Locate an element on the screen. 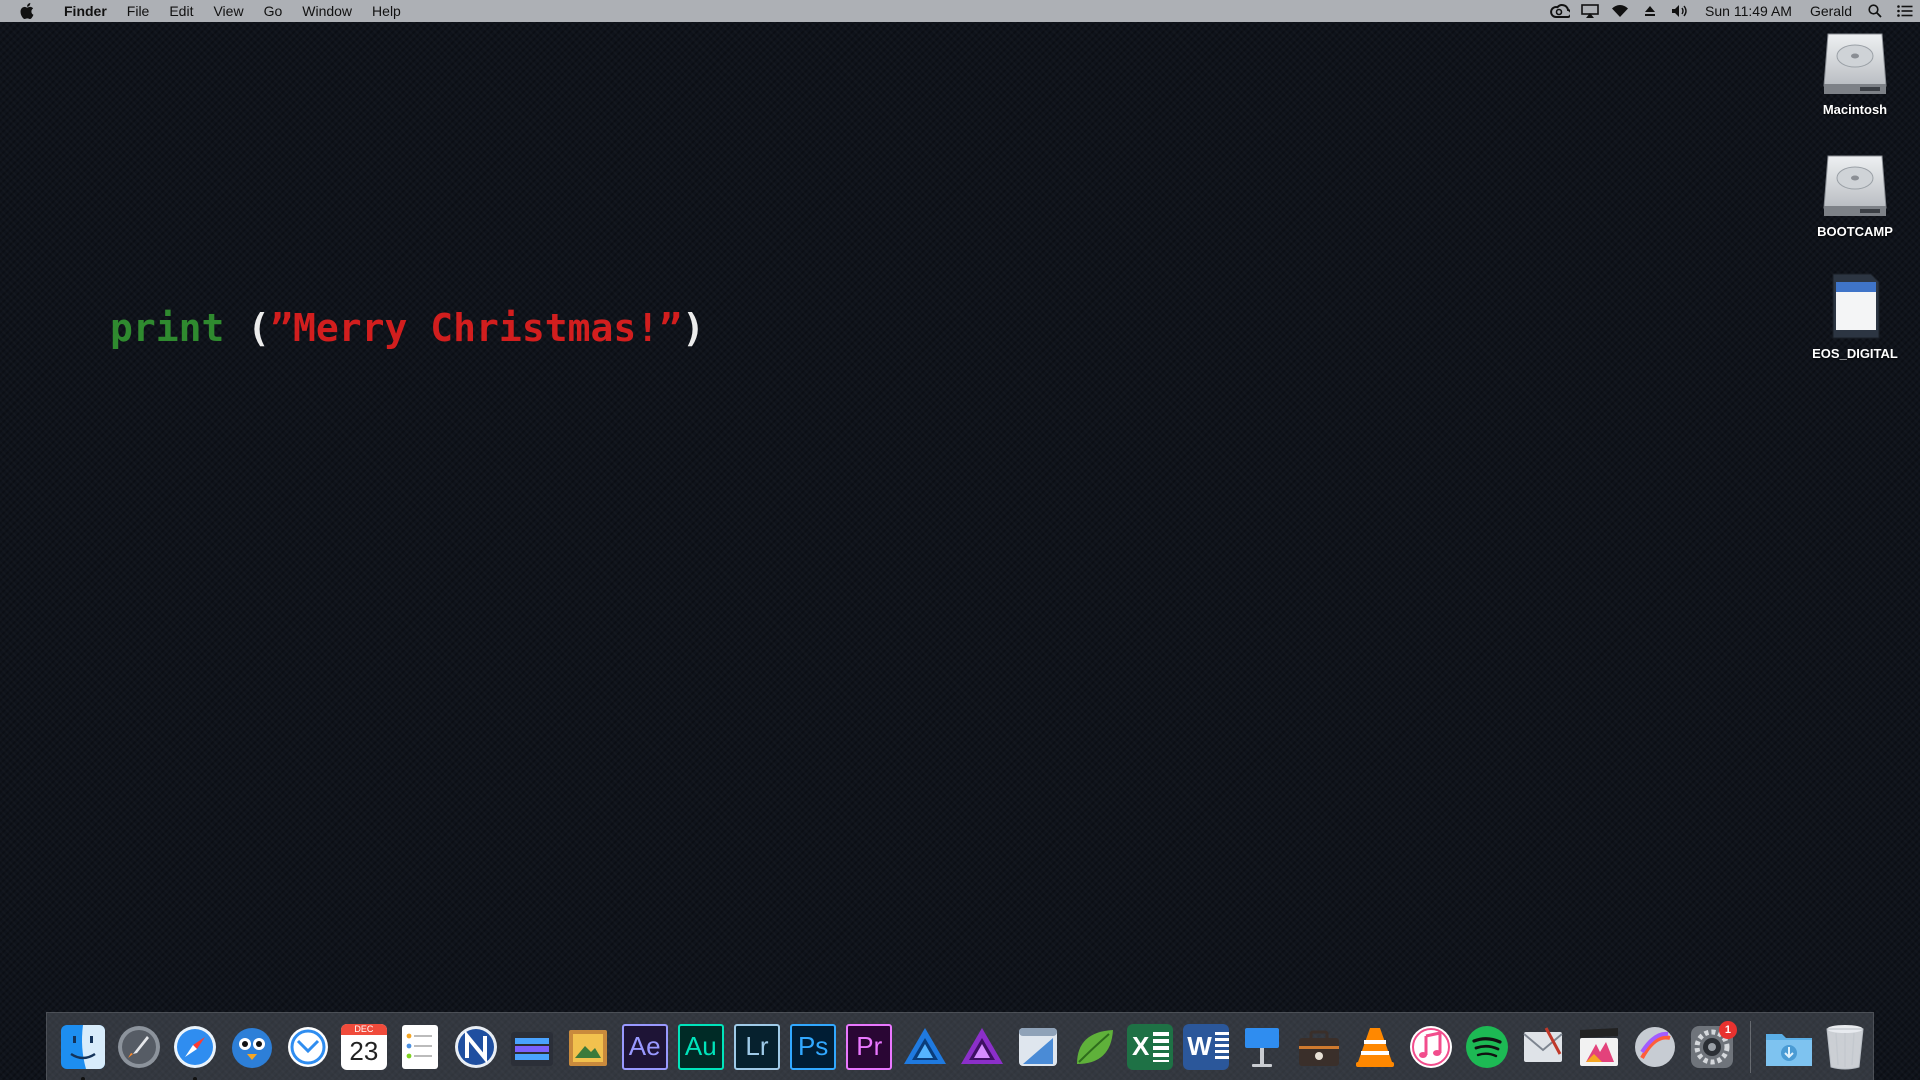 Image resolution: width=1920 pixels, height=1080 pixels. dock-keynote is located at coordinates (1262, 1047).